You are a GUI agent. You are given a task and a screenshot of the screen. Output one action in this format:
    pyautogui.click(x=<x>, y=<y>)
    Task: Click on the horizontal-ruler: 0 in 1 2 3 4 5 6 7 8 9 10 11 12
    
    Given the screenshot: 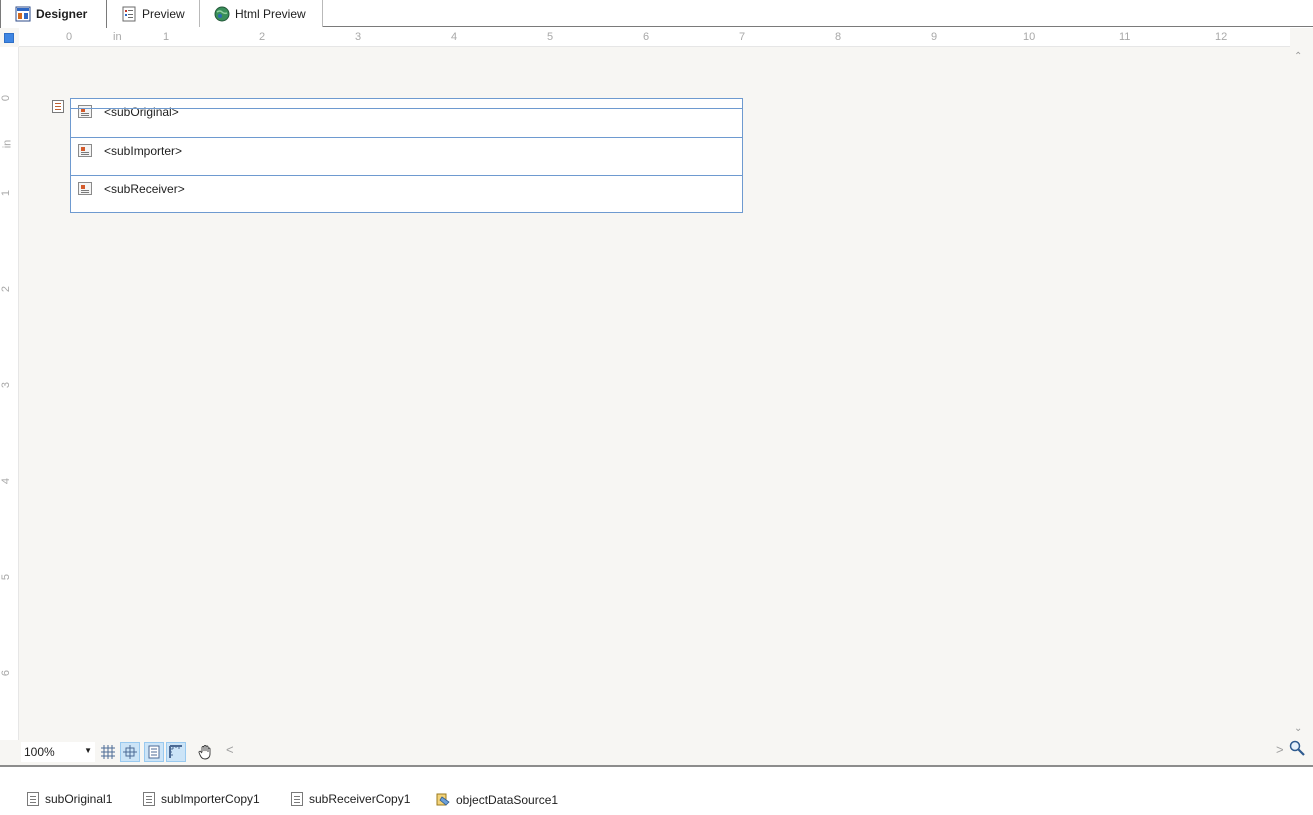 What is the action you would take?
    pyautogui.click(x=654, y=37)
    